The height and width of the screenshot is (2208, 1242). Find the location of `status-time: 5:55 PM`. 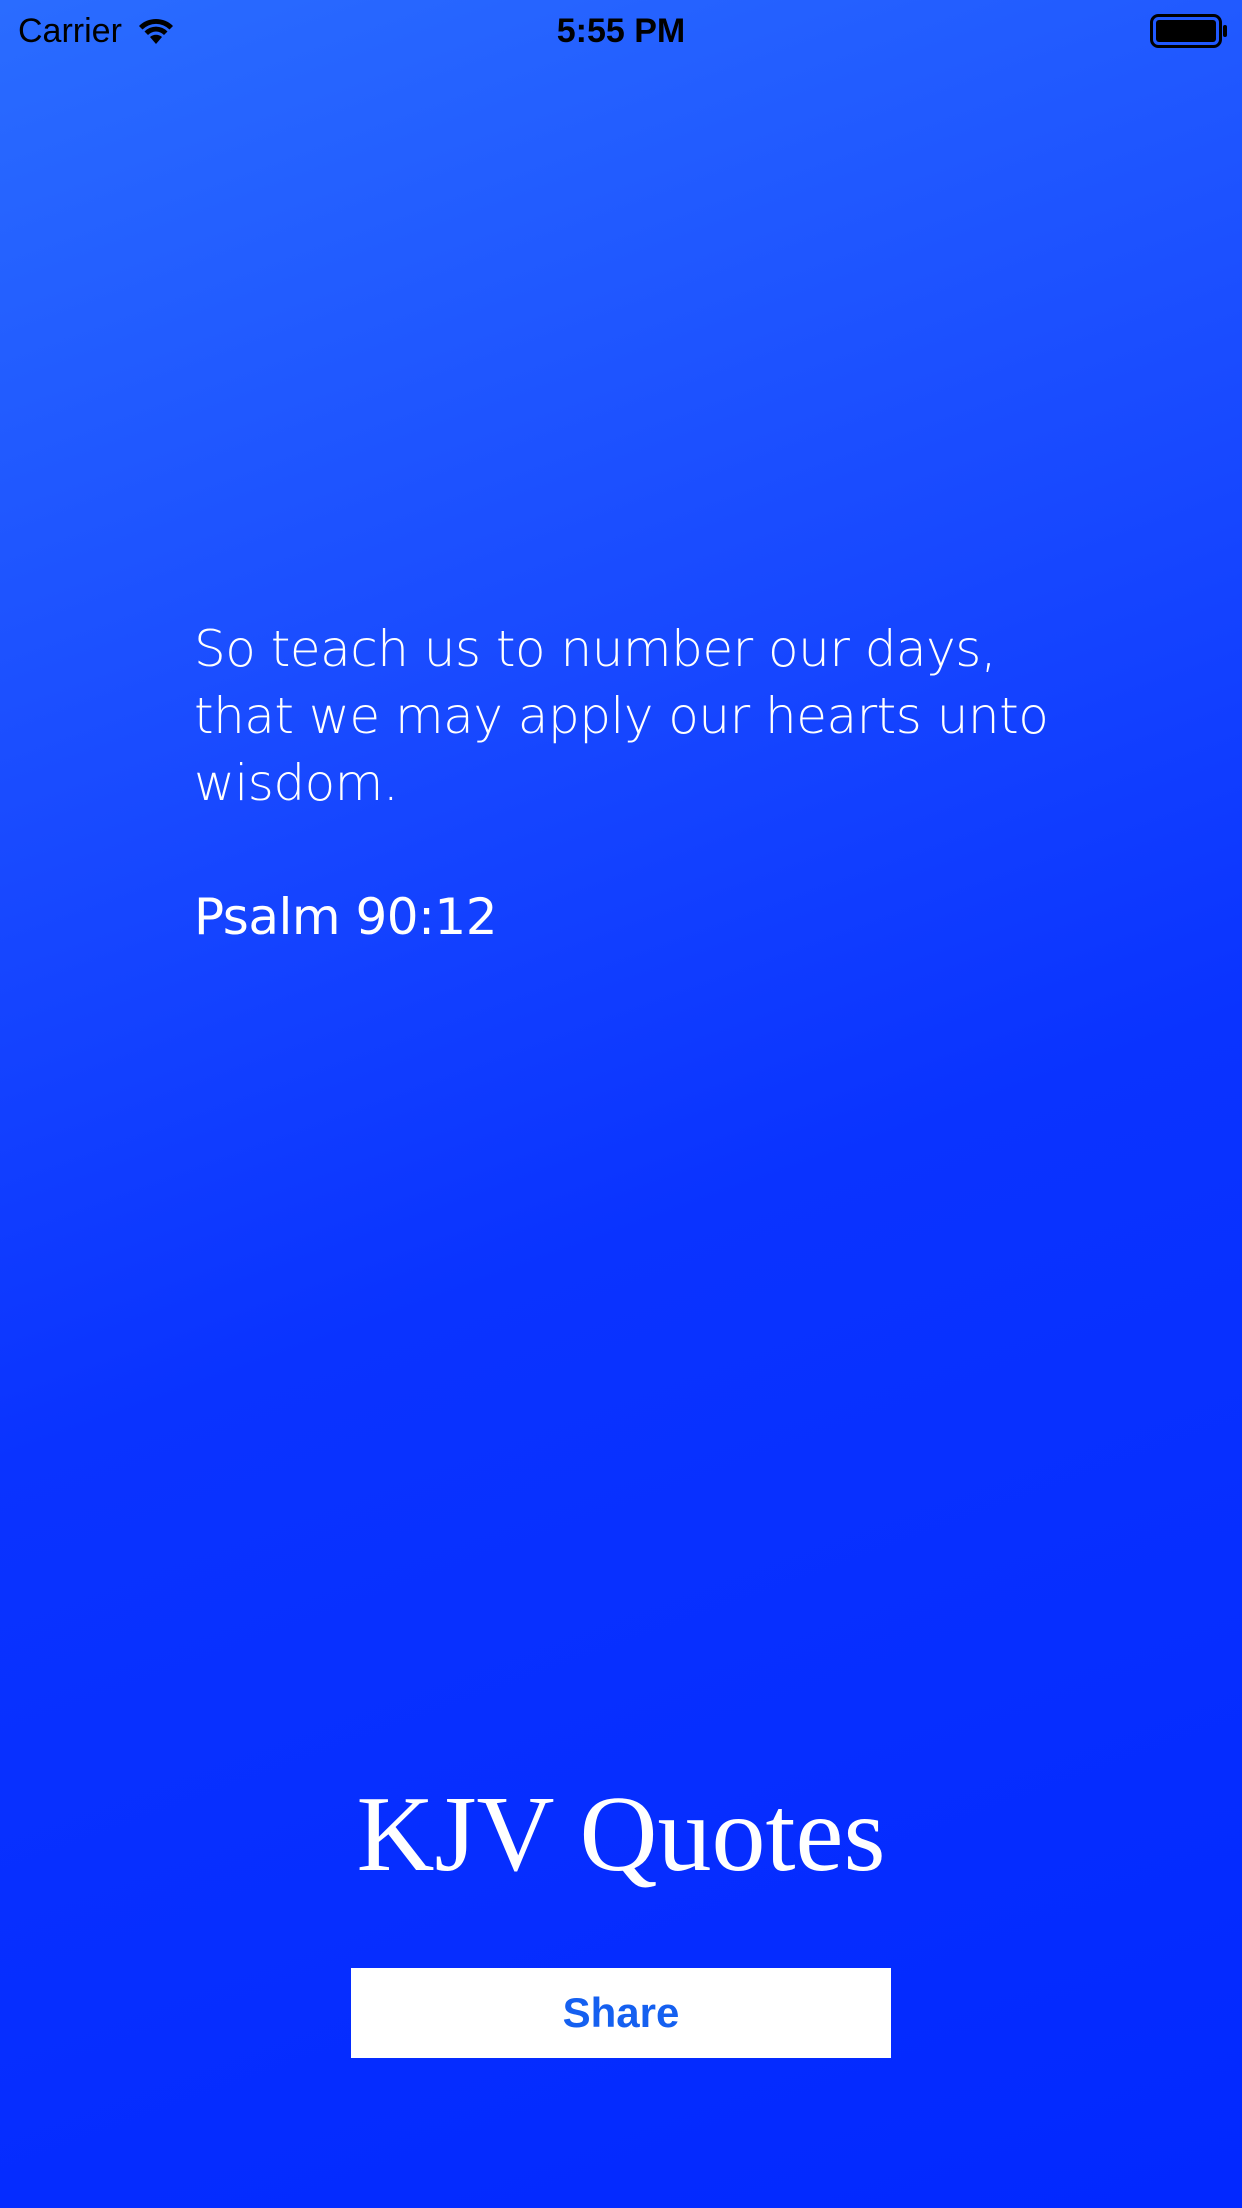

status-time: 5:55 PM is located at coordinates (621, 31).